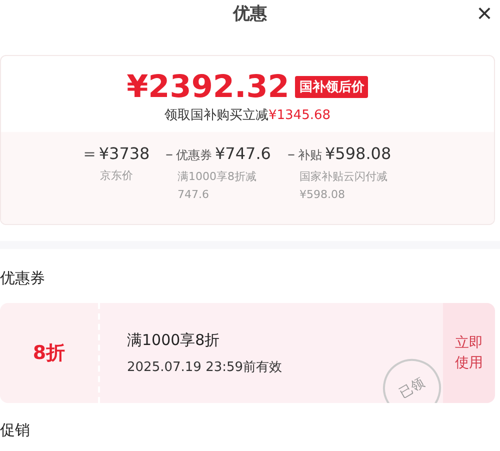 This screenshot has height=451, width=500. I want to click on discount-value: 8折, so click(49, 353).